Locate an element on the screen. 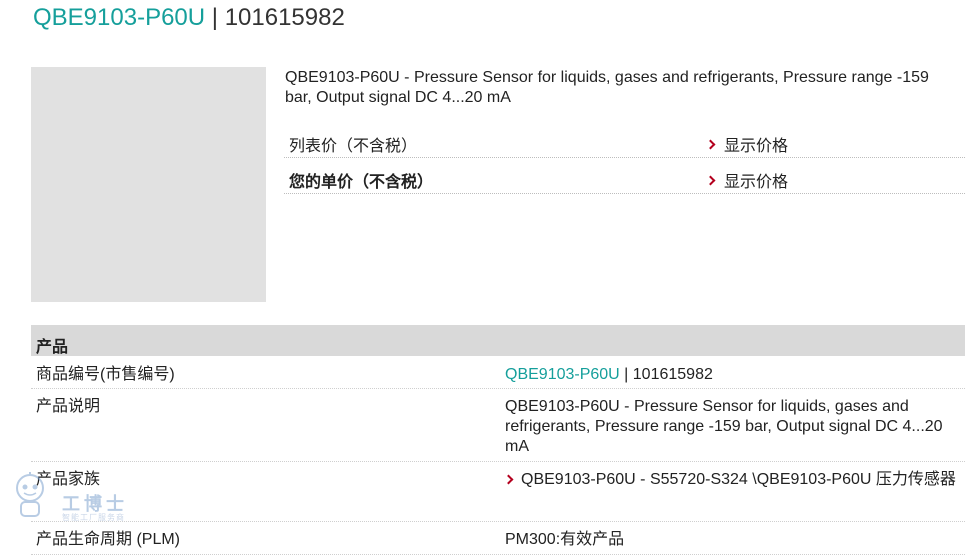 This screenshot has width=965, height=555. page-title: QBE9103-P60U | 101615982 is located at coordinates (189, 18).